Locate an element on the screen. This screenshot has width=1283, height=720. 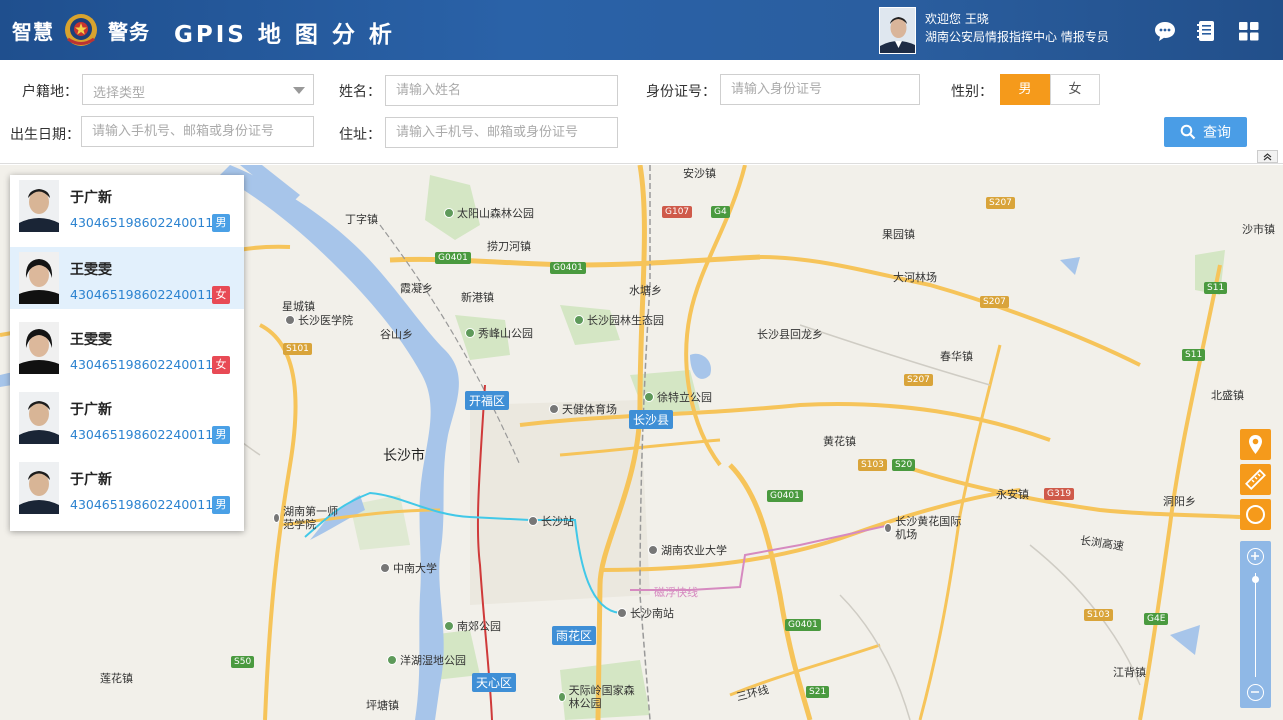
address-input is located at coordinates (501, 132).